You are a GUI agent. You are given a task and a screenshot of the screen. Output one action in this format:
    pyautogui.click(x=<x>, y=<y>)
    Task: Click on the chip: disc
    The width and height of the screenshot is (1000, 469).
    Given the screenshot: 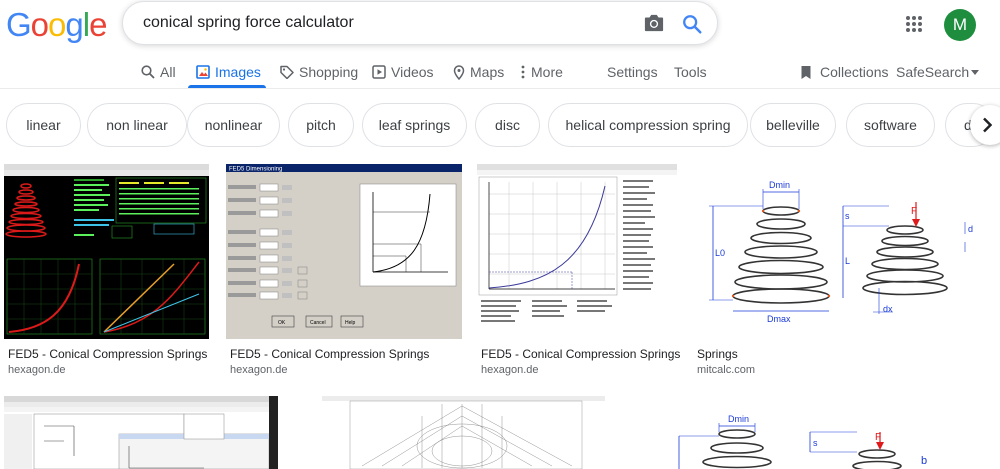 What is the action you would take?
    pyautogui.click(x=507, y=125)
    